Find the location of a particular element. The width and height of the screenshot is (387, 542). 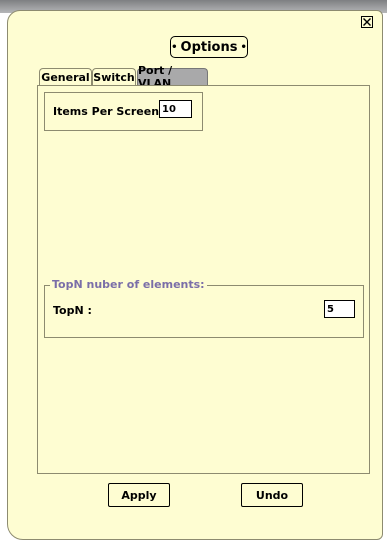

dialog-title-text: Options is located at coordinates (209, 47).